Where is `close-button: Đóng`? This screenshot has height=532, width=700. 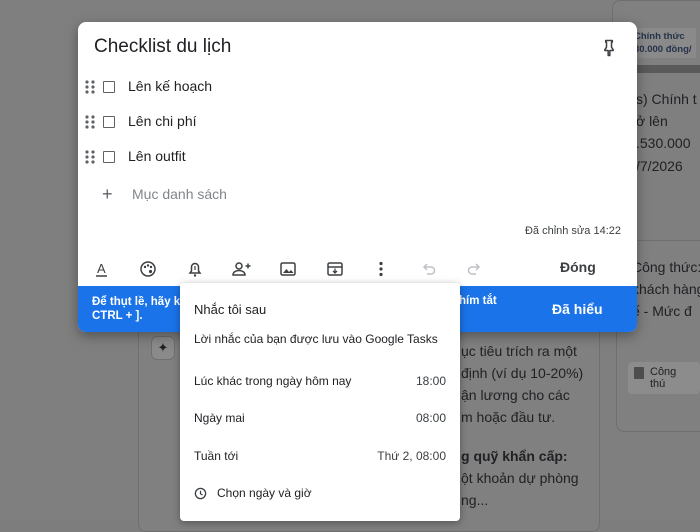
close-button: Đóng is located at coordinates (578, 267).